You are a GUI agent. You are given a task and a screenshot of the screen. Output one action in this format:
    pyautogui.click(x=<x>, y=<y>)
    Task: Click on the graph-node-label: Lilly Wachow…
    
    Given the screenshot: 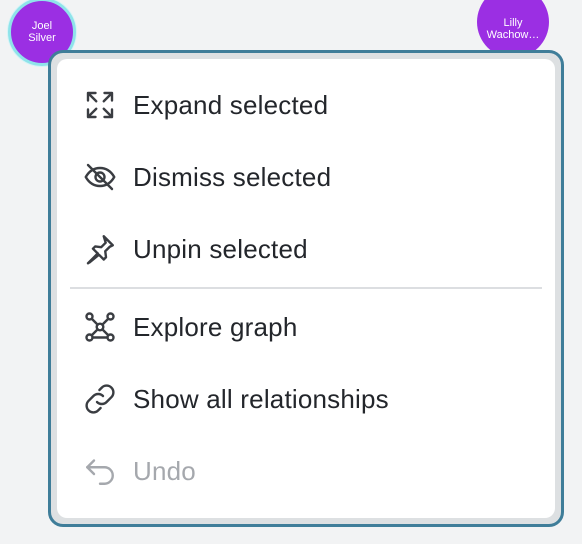 What is the action you would take?
    pyautogui.click(x=513, y=29)
    